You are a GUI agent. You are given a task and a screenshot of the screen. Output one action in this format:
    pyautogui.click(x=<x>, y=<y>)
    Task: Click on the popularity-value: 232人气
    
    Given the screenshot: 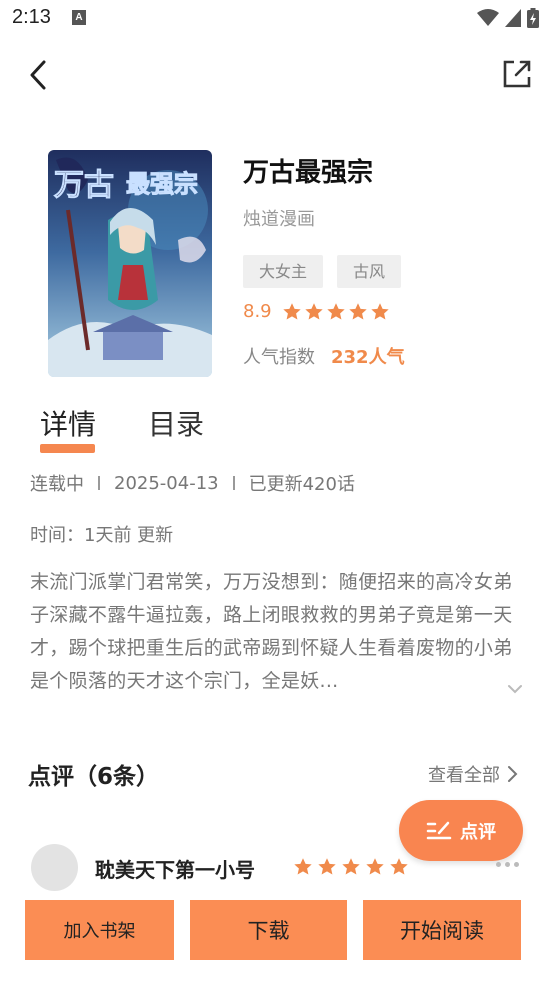 What is the action you would take?
    pyautogui.click(x=368, y=357)
    